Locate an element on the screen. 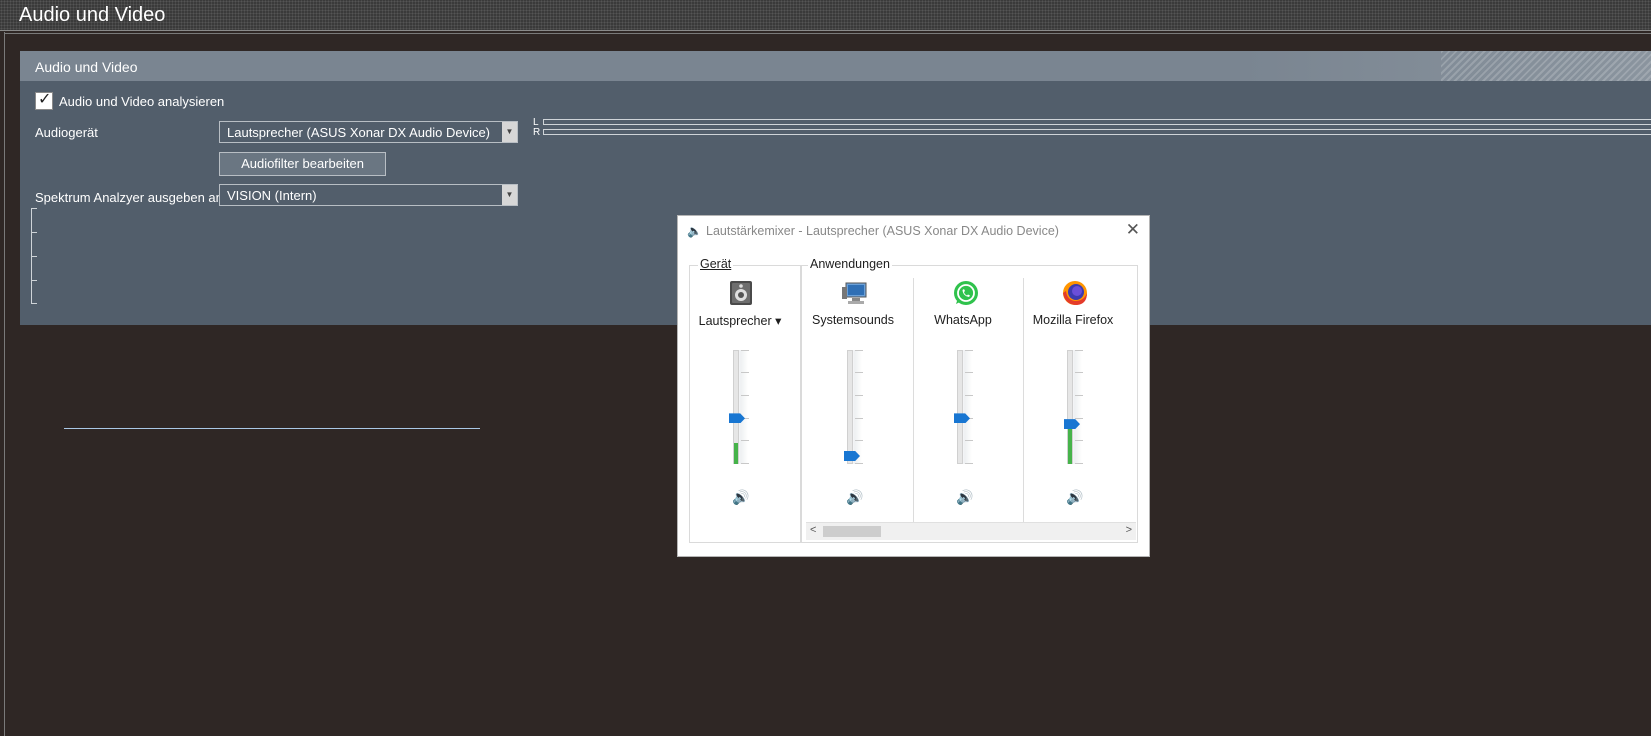 The width and height of the screenshot is (1651, 736). system-sounds-icon is located at coordinates (854, 293).